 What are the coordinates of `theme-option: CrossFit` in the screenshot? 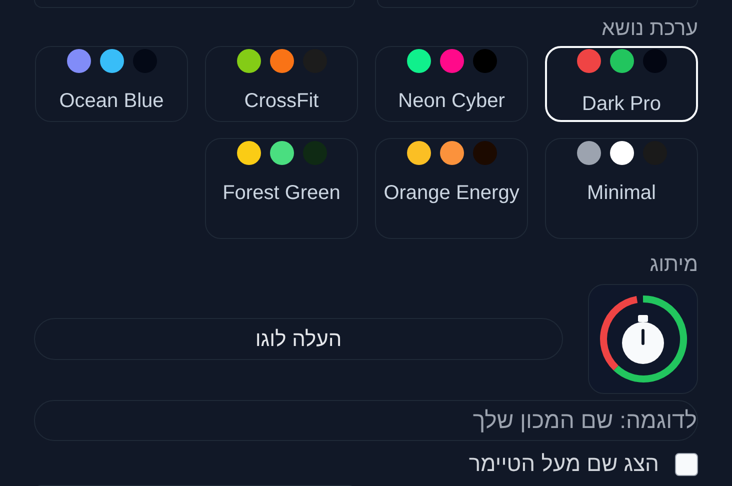 It's located at (281, 84).